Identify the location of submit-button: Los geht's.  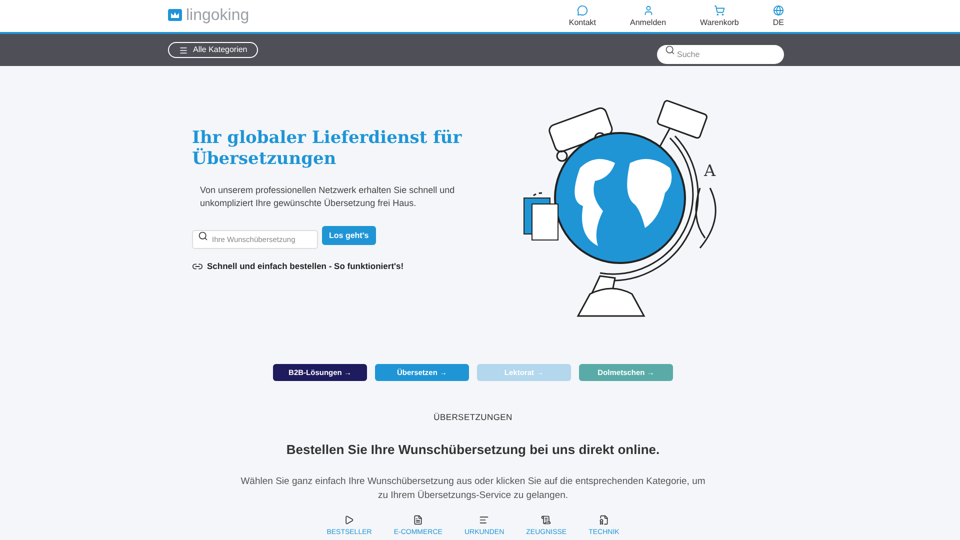
(349, 235).